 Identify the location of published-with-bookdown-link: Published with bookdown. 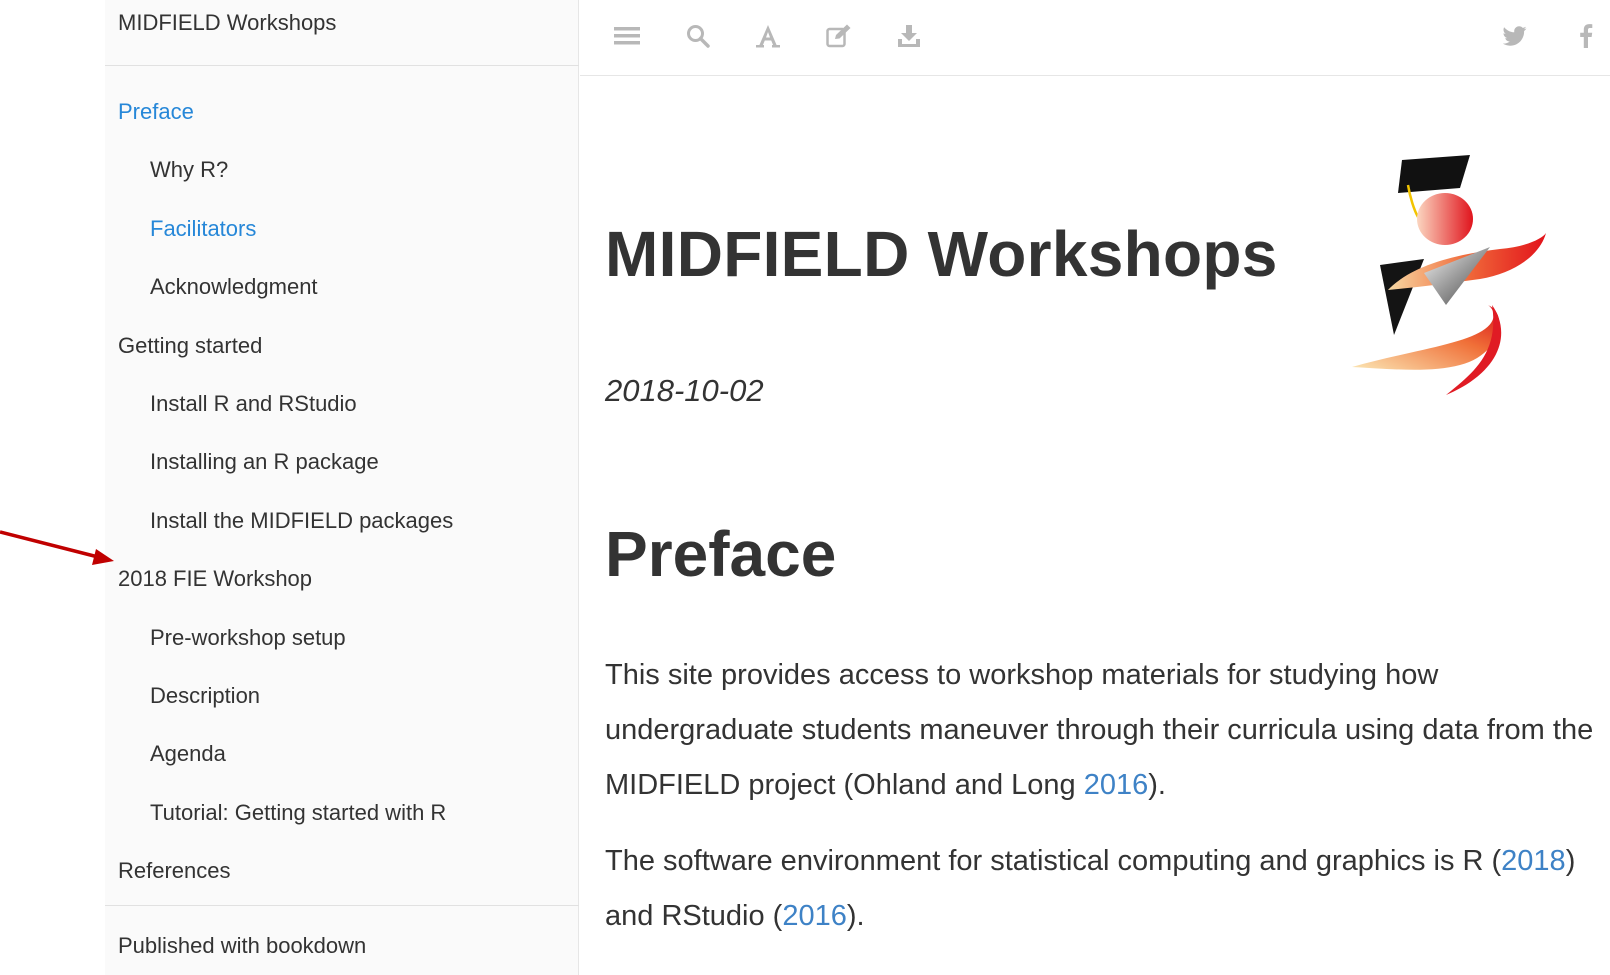
(242, 946).